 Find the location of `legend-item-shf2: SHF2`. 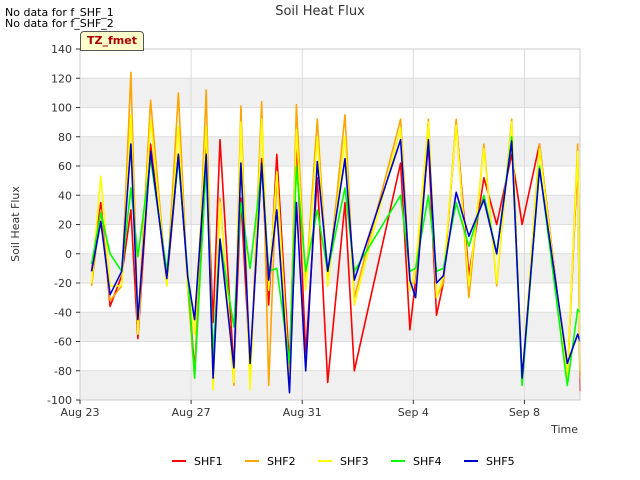

legend-item-shf2: SHF2 is located at coordinates (270, 461).